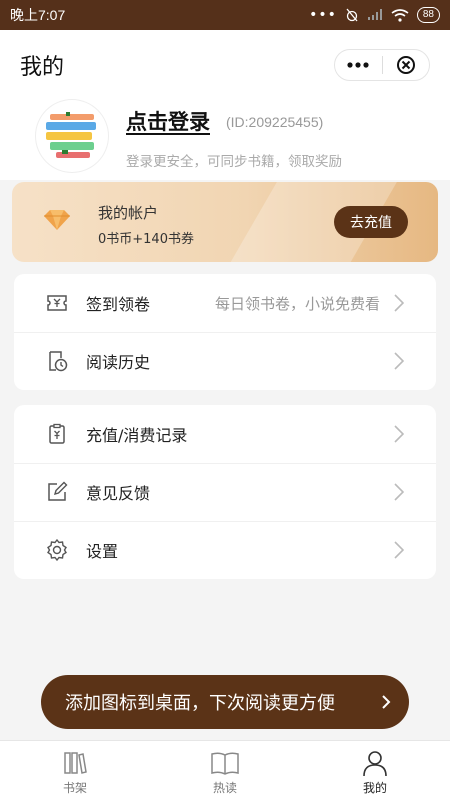 The height and width of the screenshot is (800, 450). What do you see at coordinates (200, 703) in the screenshot?
I see `banner-text: 添加图标到桌面，下次阅读更方便` at bounding box center [200, 703].